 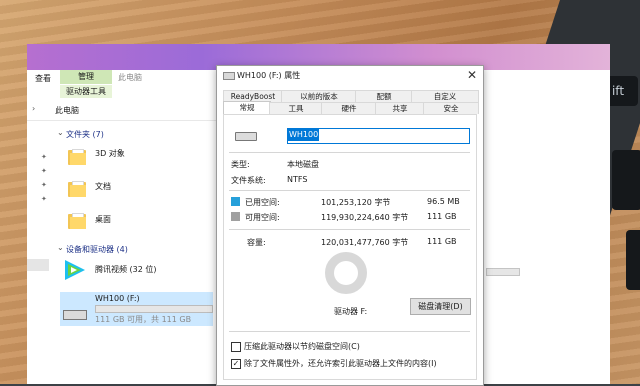 What do you see at coordinates (400, 108) in the screenshot?
I see `tab-sharing: 共享` at bounding box center [400, 108].